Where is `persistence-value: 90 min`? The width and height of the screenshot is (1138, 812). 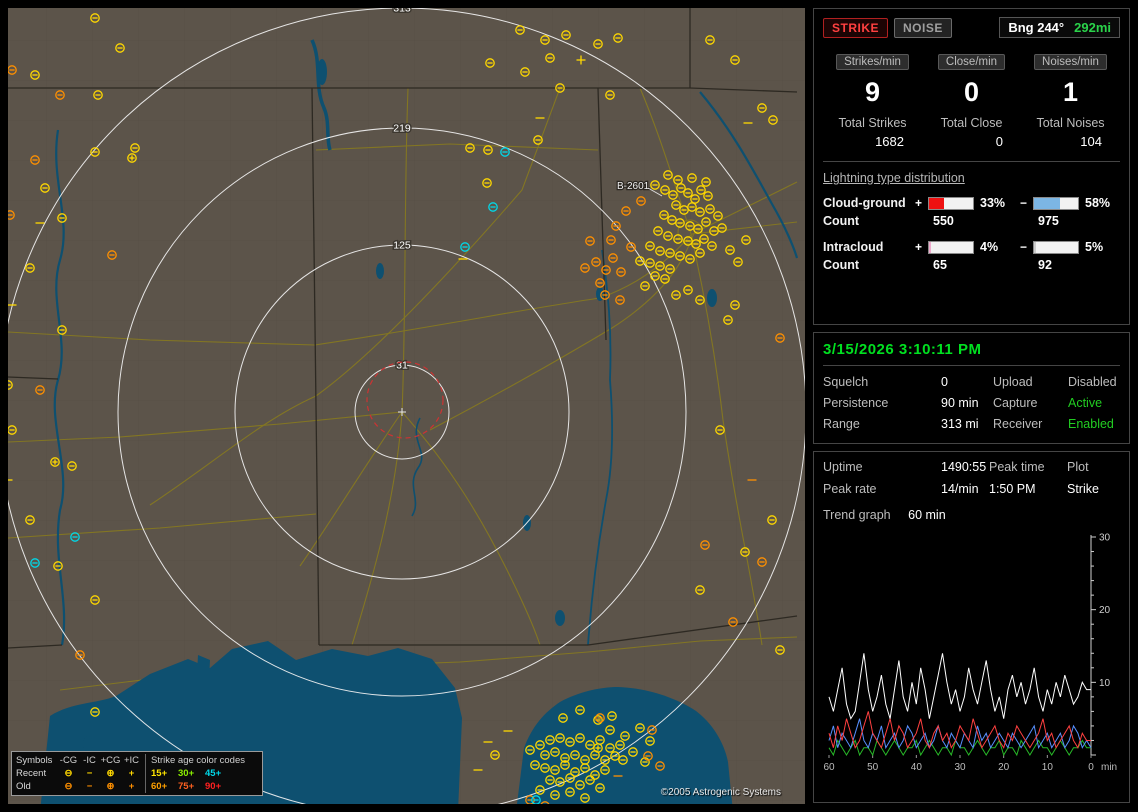 persistence-value: 90 min is located at coordinates (960, 403).